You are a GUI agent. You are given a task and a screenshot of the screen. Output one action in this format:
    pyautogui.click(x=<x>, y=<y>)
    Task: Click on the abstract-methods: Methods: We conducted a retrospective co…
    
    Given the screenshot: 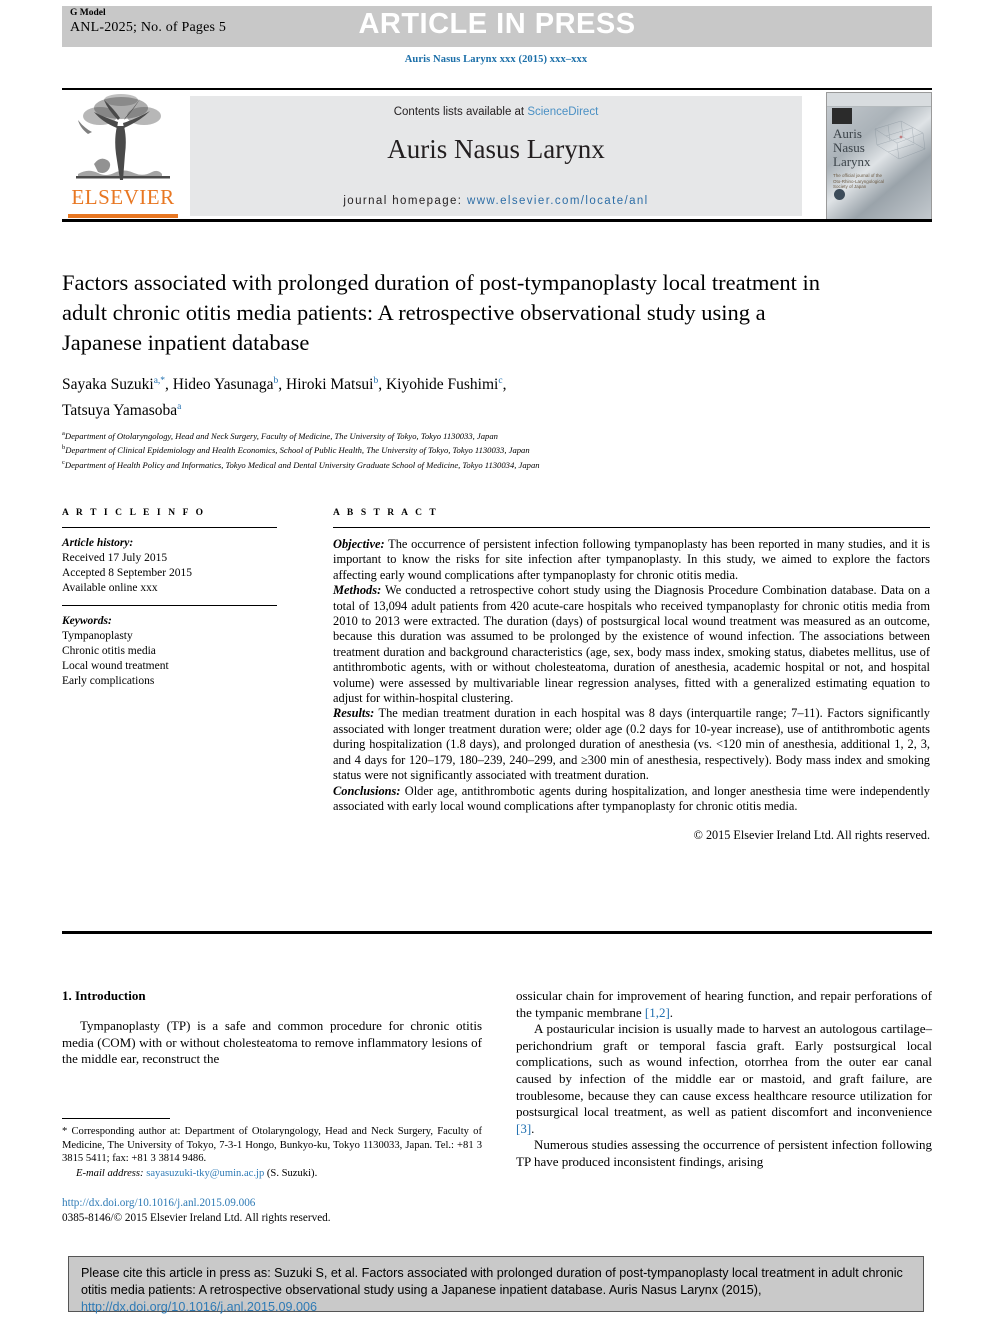 What is the action you would take?
    pyautogui.click(x=631, y=644)
    